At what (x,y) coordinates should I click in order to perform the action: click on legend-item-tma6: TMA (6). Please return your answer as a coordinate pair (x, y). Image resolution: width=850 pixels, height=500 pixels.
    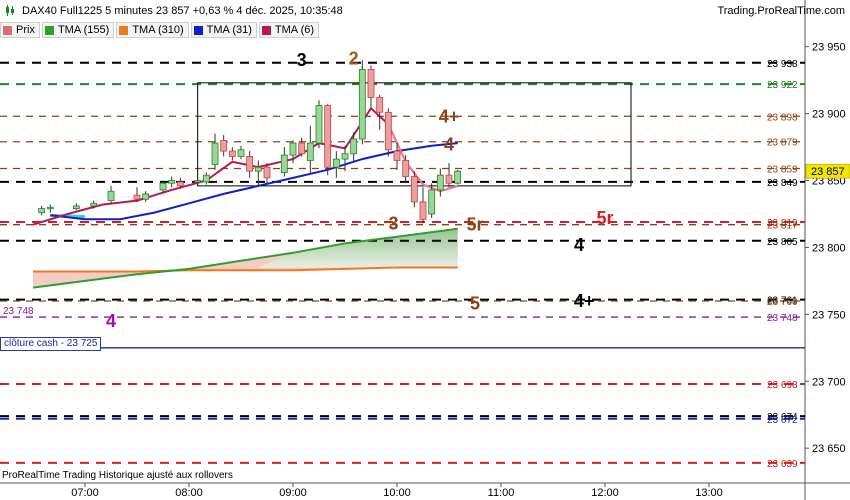
    Looking at the image, I should click on (289, 30).